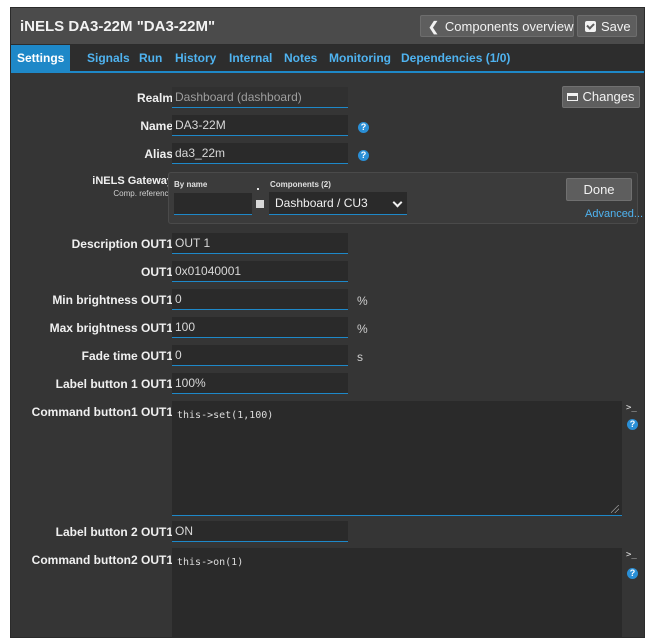 The width and height of the screenshot is (651, 638). I want to click on max-brightness-field: 100, so click(260, 327).